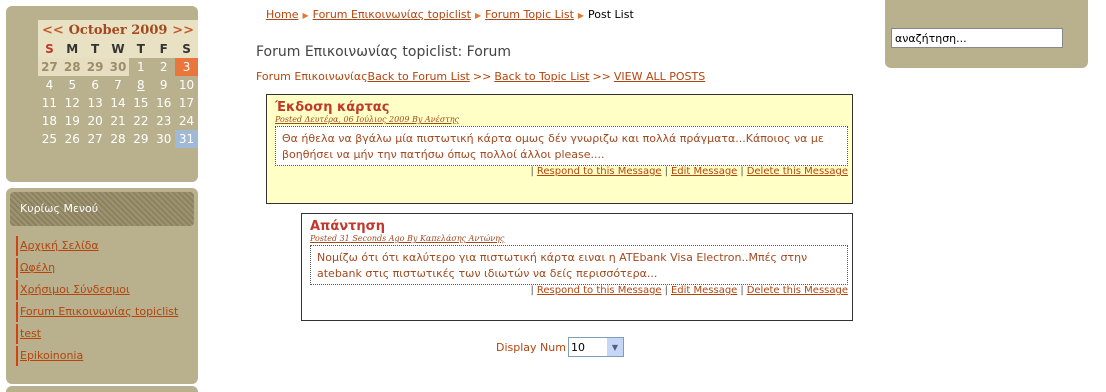  I want to click on calendar-day: 24, so click(186, 121).